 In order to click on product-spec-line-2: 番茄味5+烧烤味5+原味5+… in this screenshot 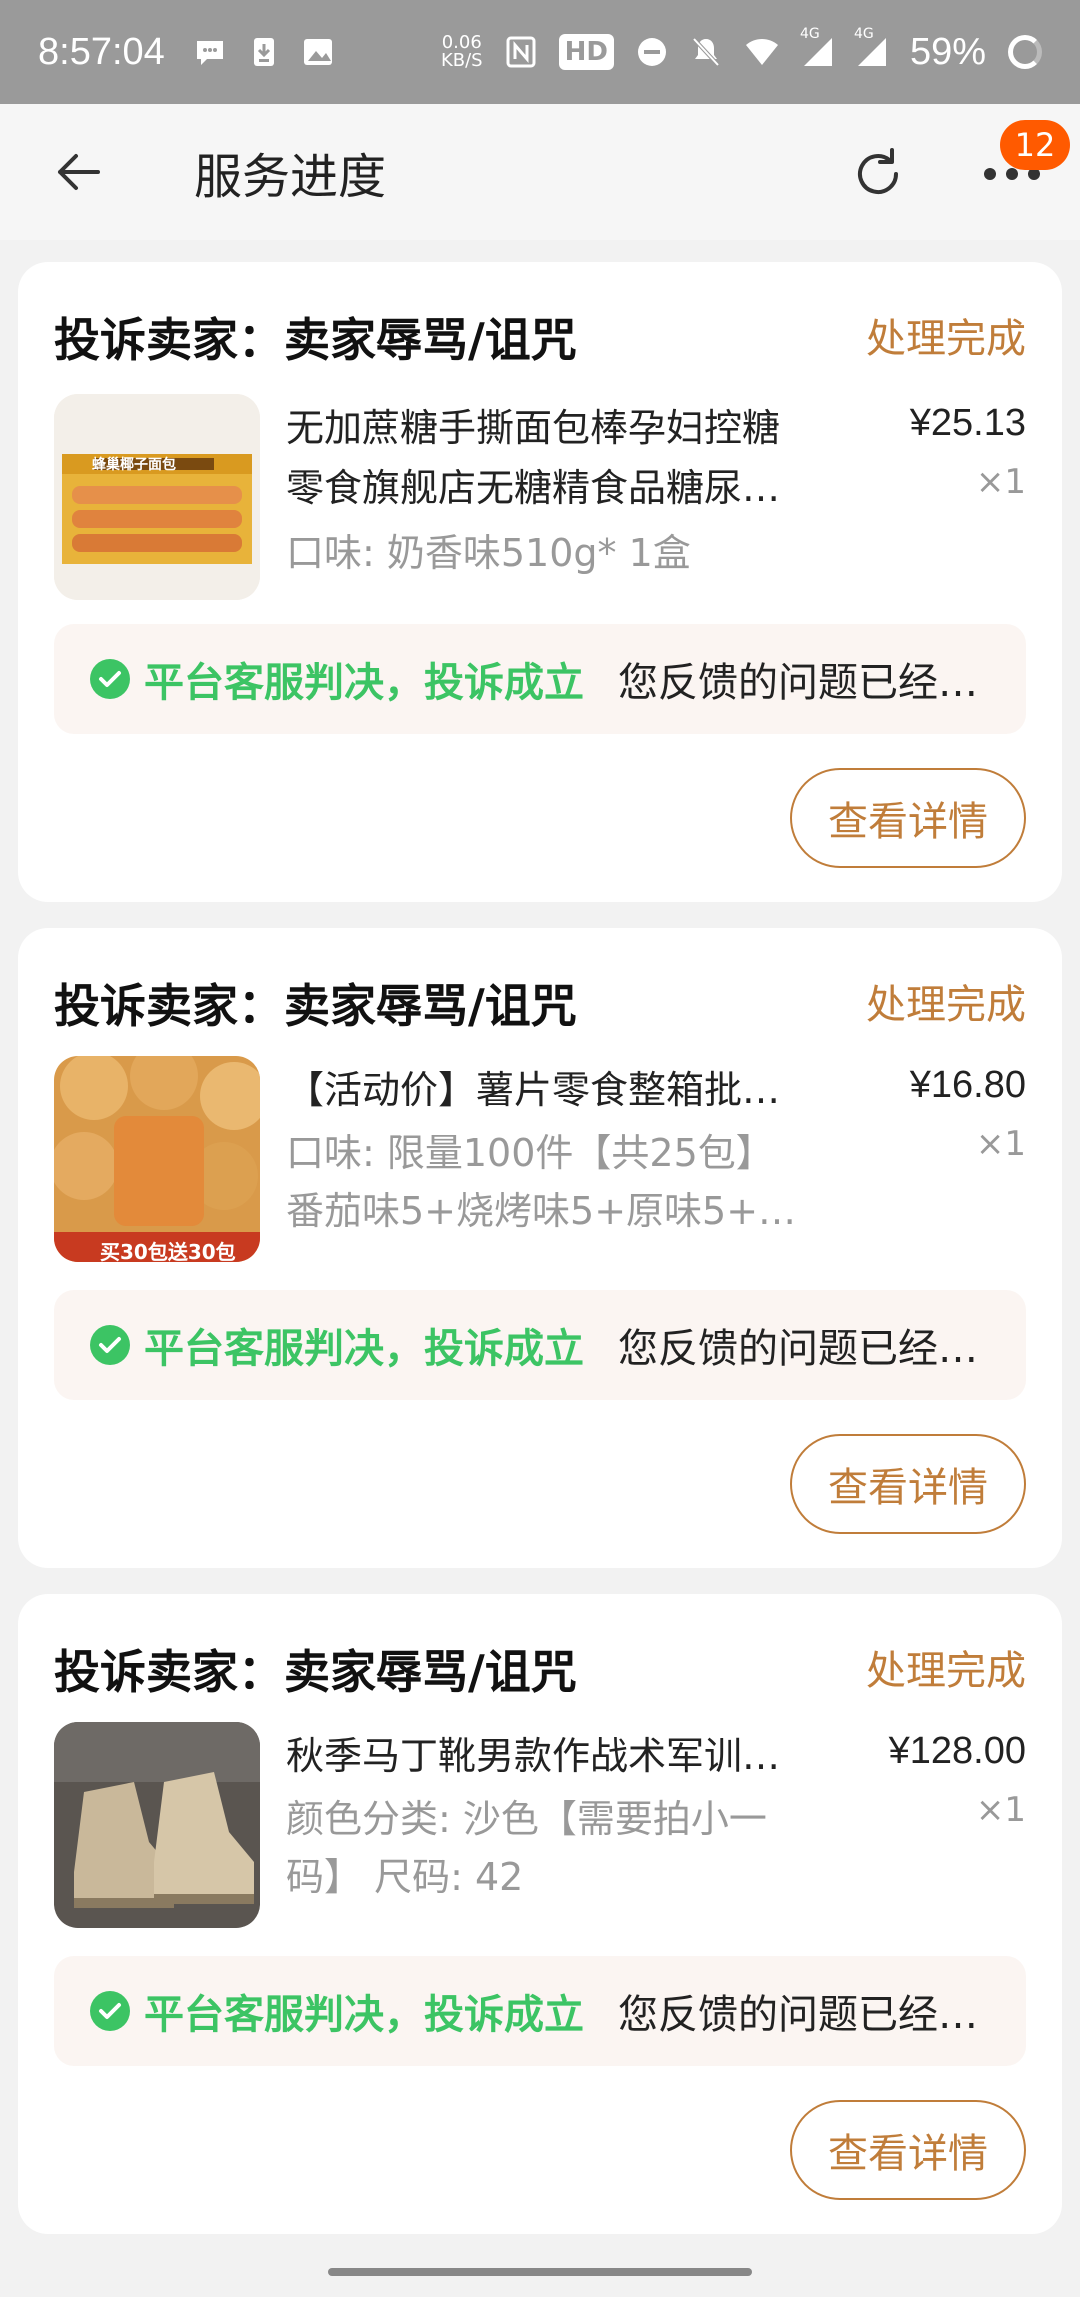, I will do `click(541, 1211)`.